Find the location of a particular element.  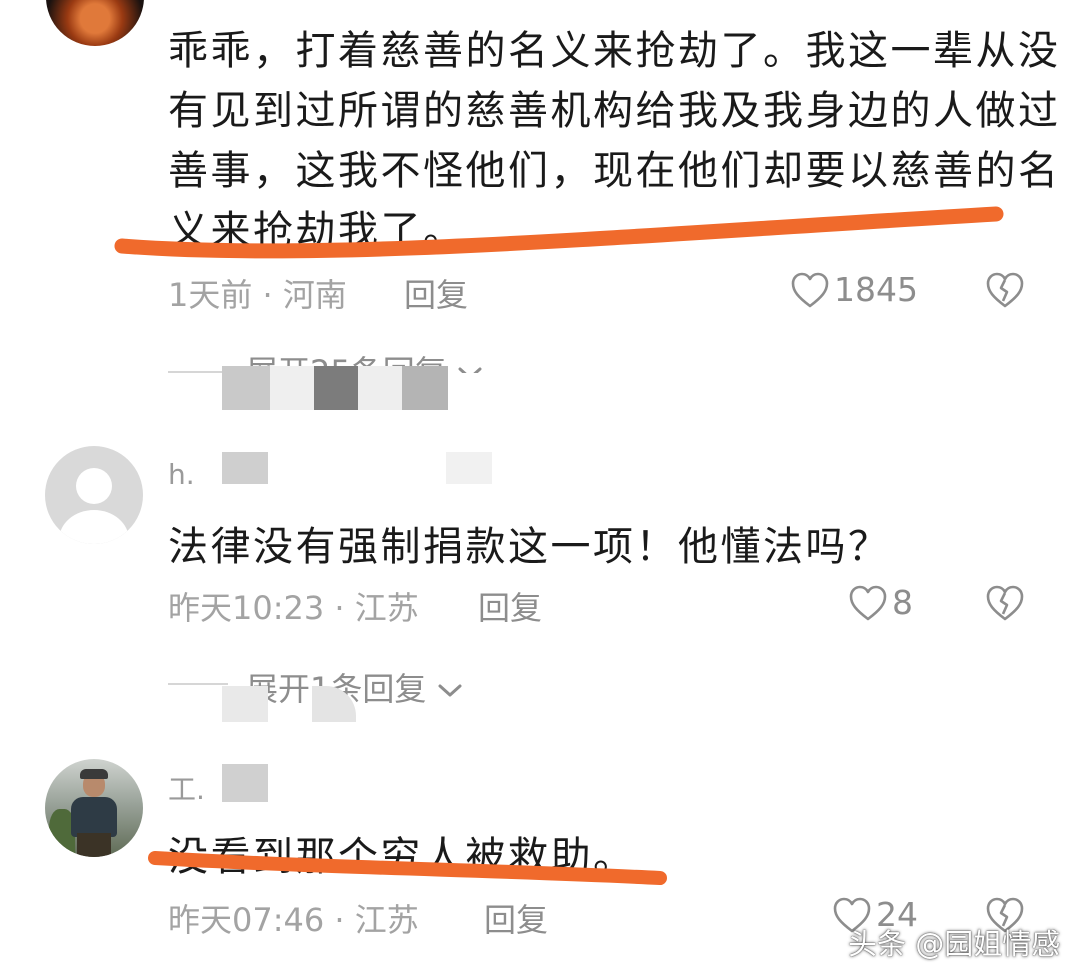

comment-meta: 1天前 · 河南 is located at coordinates (257, 295).